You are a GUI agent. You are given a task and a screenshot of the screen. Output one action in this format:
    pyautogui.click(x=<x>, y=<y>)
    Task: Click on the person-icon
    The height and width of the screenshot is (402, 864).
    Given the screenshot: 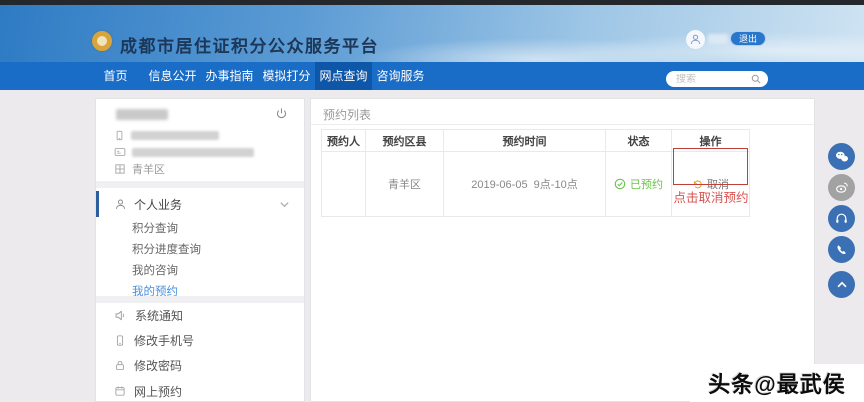 What is the action you would take?
    pyautogui.click(x=120, y=204)
    